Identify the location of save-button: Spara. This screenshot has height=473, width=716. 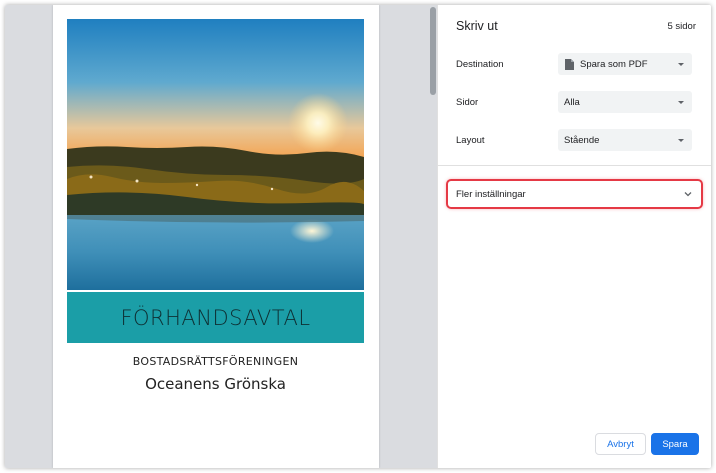
(675, 444).